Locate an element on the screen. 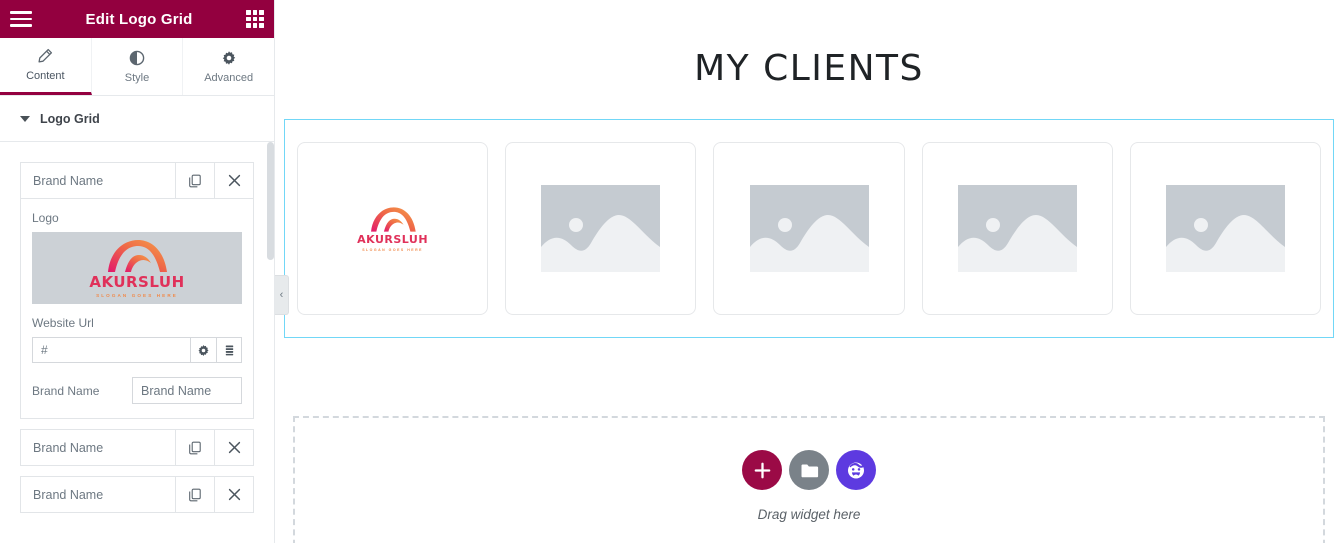 The height and width of the screenshot is (543, 1343). panel-title: Edit Logo Grid is located at coordinates (139, 19).